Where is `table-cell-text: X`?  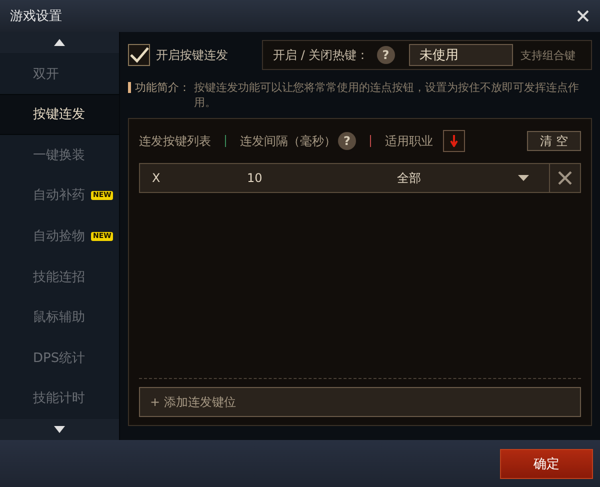
table-cell-text: X is located at coordinates (156, 178).